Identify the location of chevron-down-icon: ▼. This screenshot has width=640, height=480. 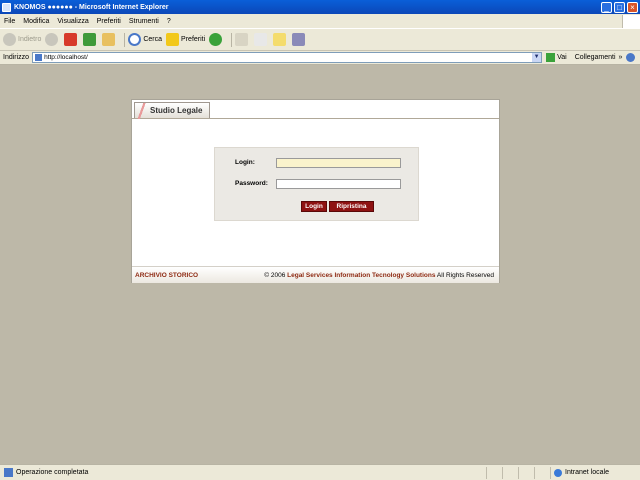
(537, 57).